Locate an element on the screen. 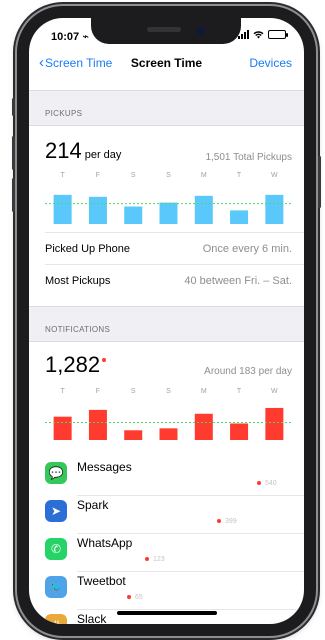 The width and height of the screenshot is (325, 640). status-icons is located at coordinates (263, 34).